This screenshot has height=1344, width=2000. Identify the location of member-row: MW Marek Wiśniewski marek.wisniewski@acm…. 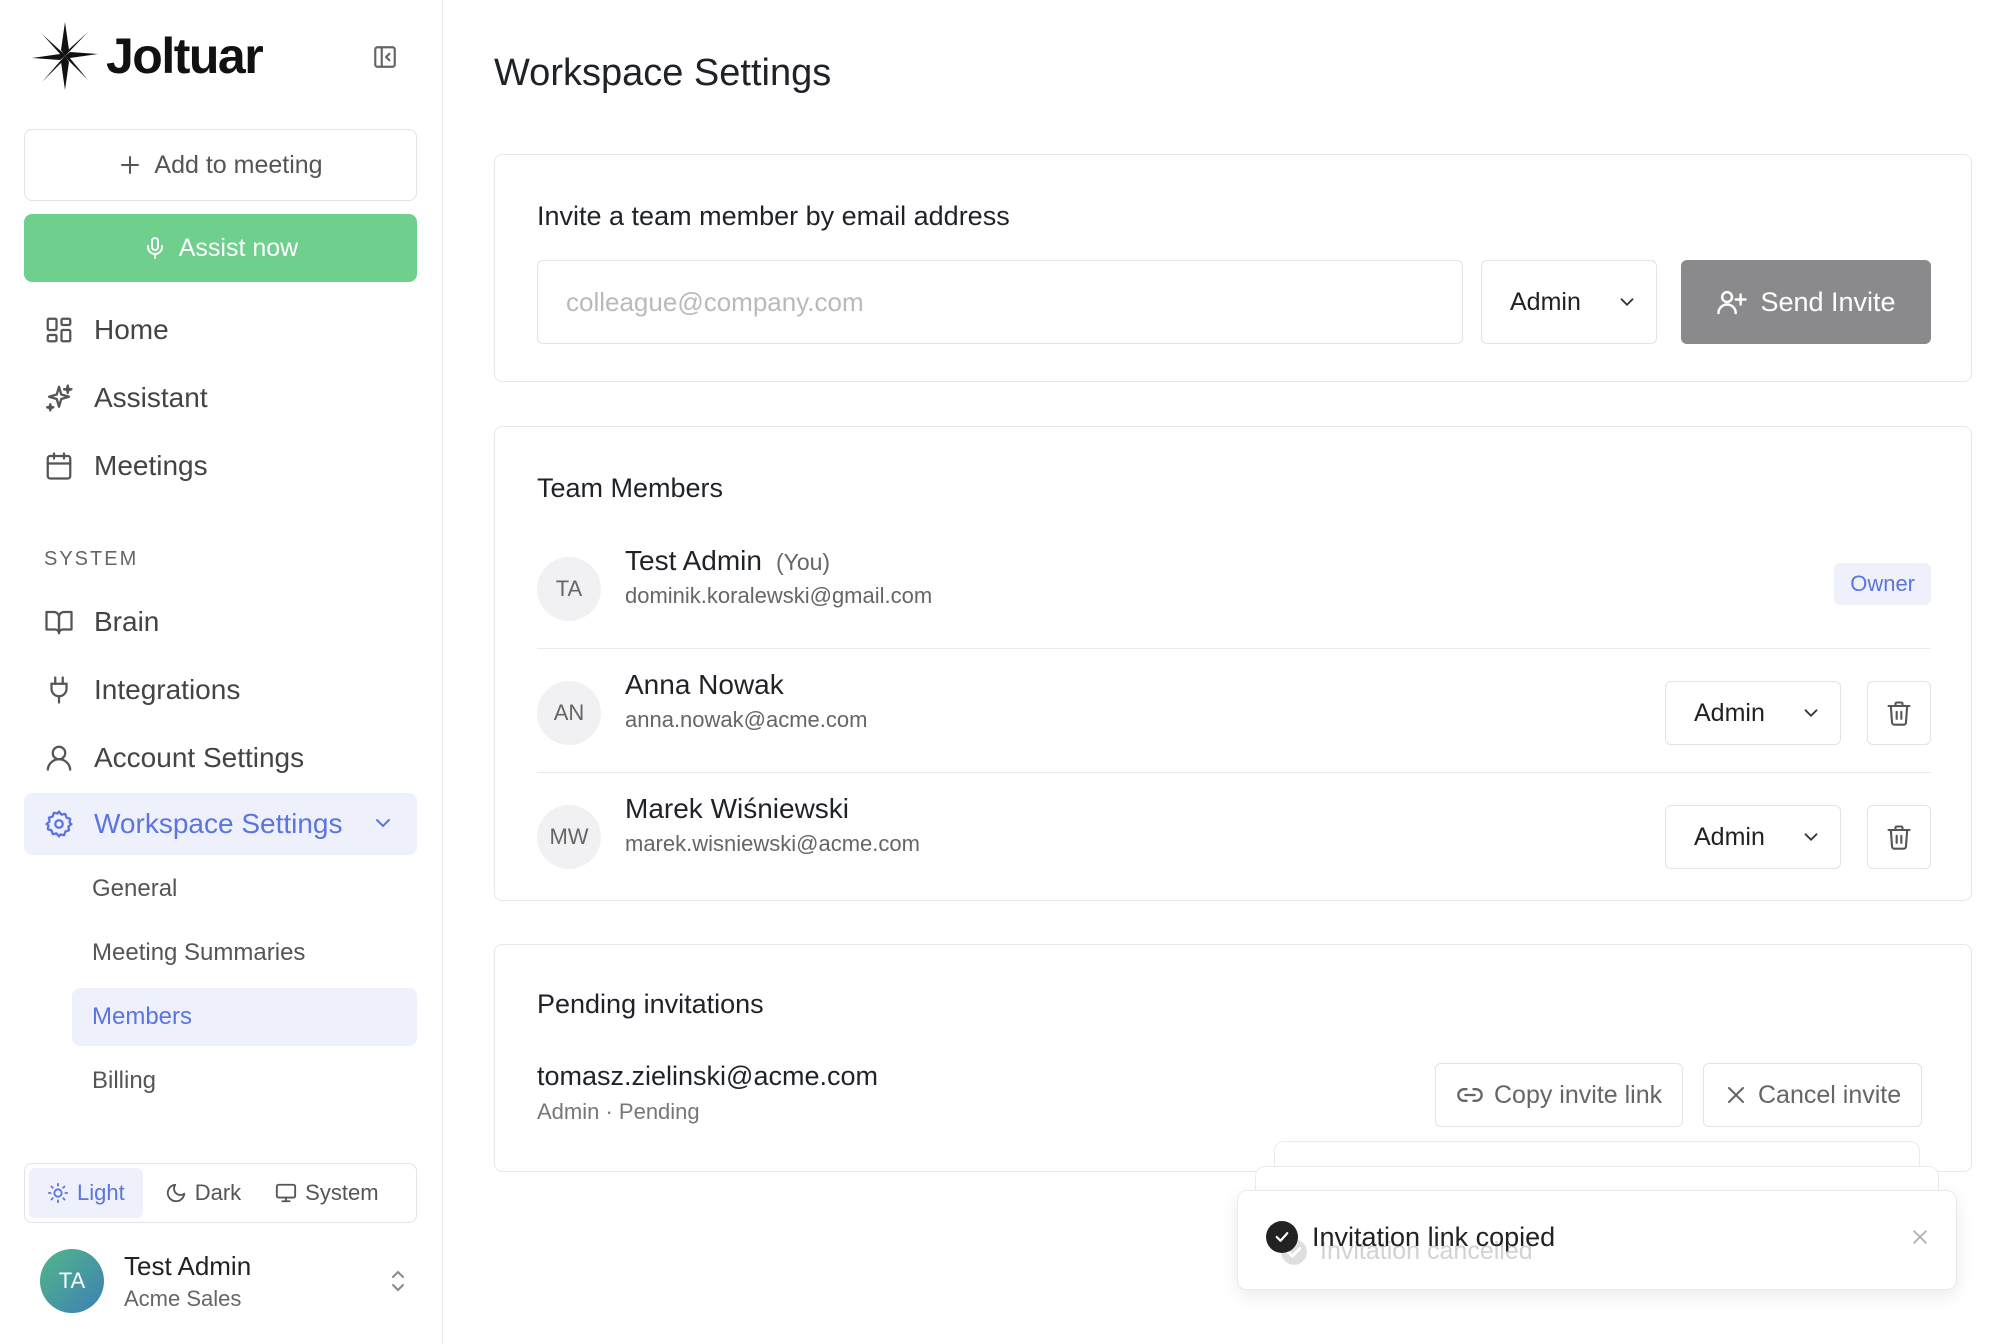
(1234, 835).